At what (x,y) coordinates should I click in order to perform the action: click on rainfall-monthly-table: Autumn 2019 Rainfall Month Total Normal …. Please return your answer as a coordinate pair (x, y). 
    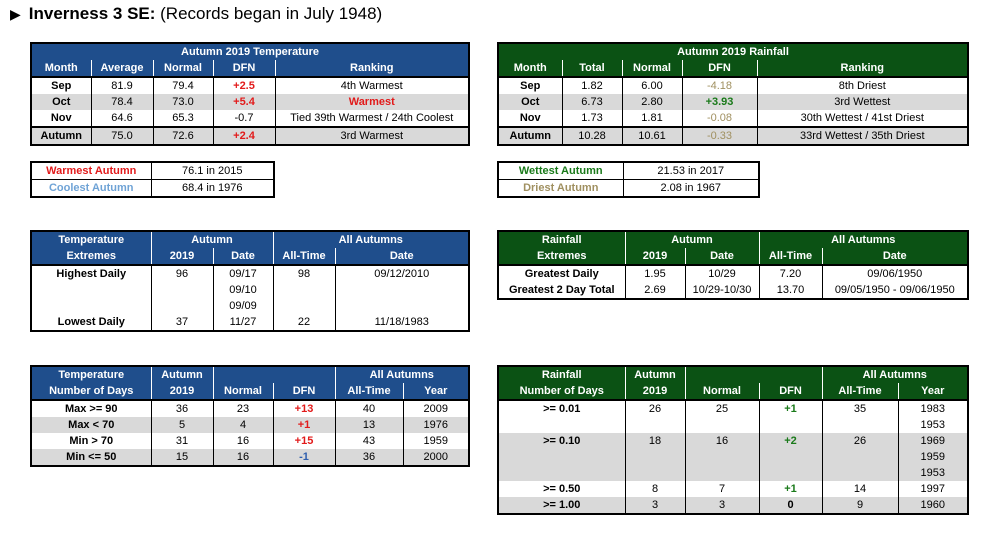
    Looking at the image, I should click on (733, 94).